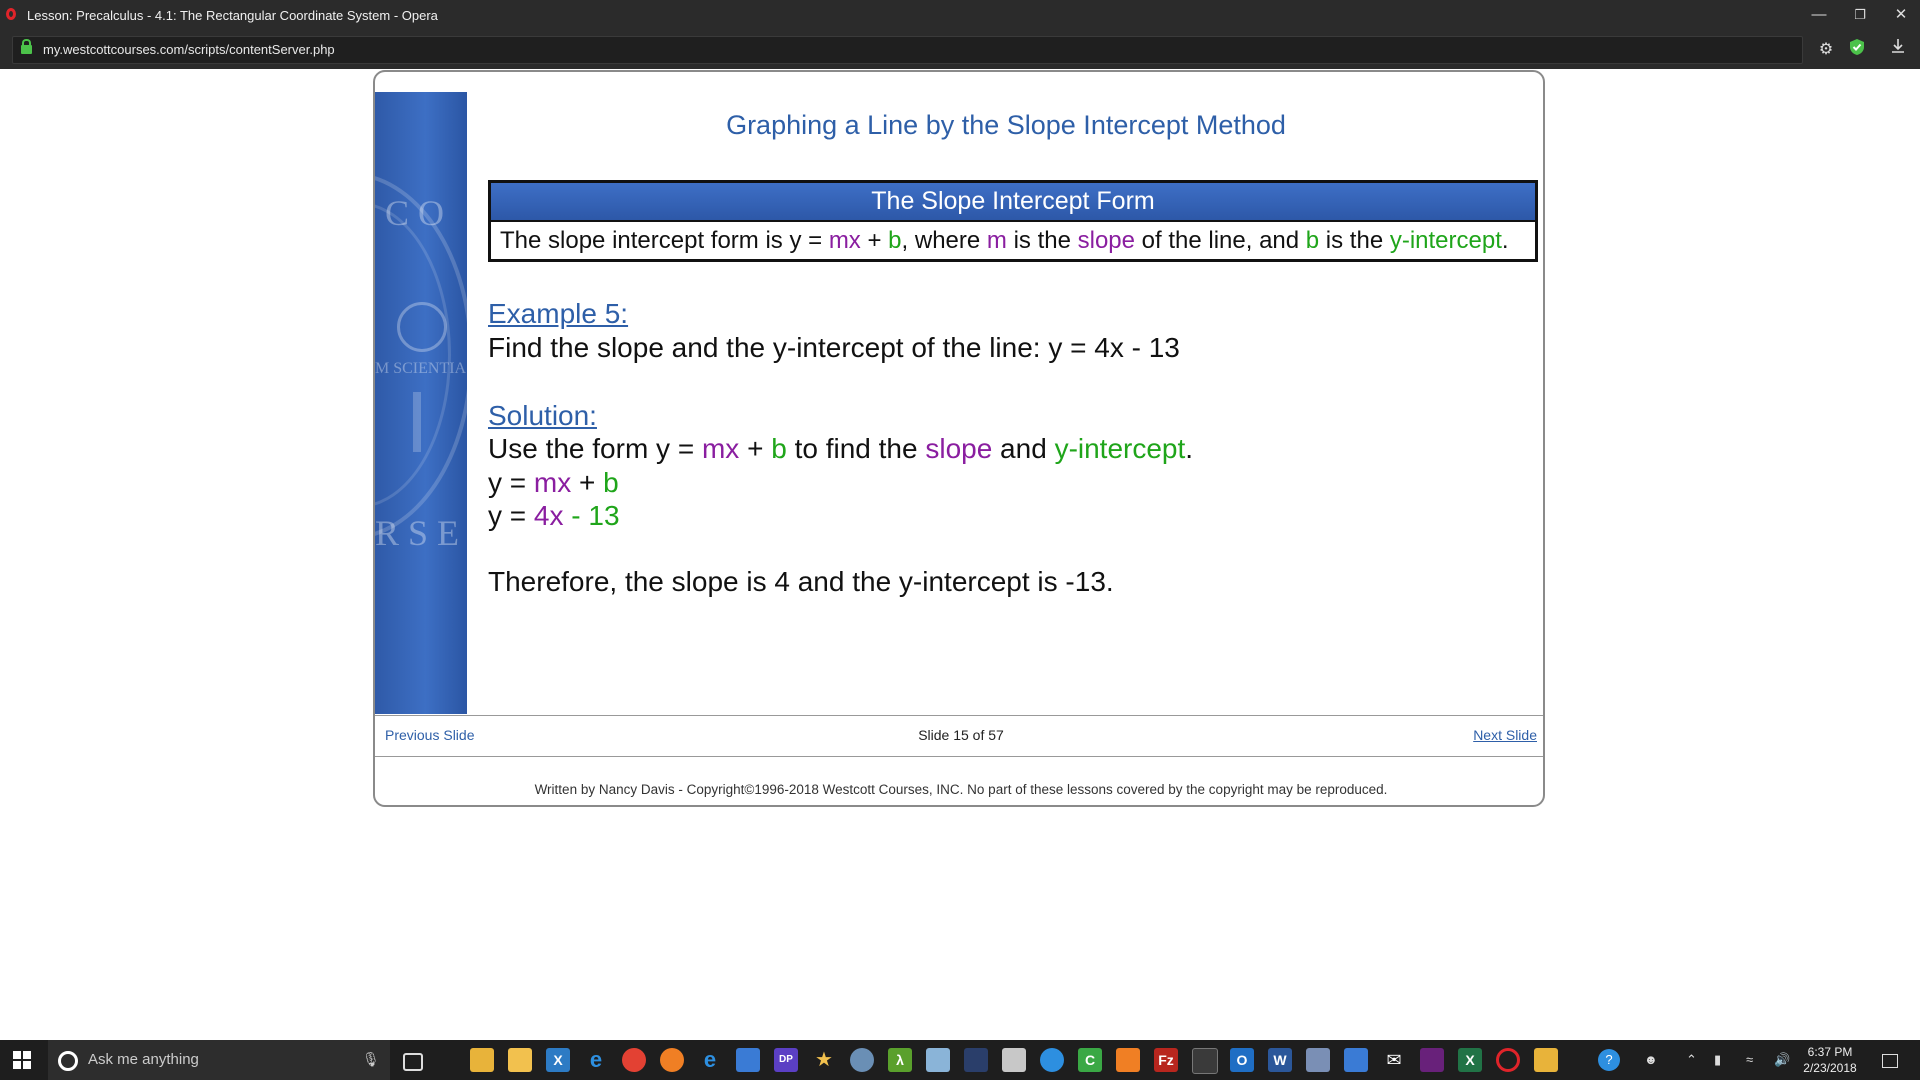 The width and height of the screenshot is (1920, 1080). What do you see at coordinates (415, 213) in the screenshot?
I see `emblem-text: C O` at bounding box center [415, 213].